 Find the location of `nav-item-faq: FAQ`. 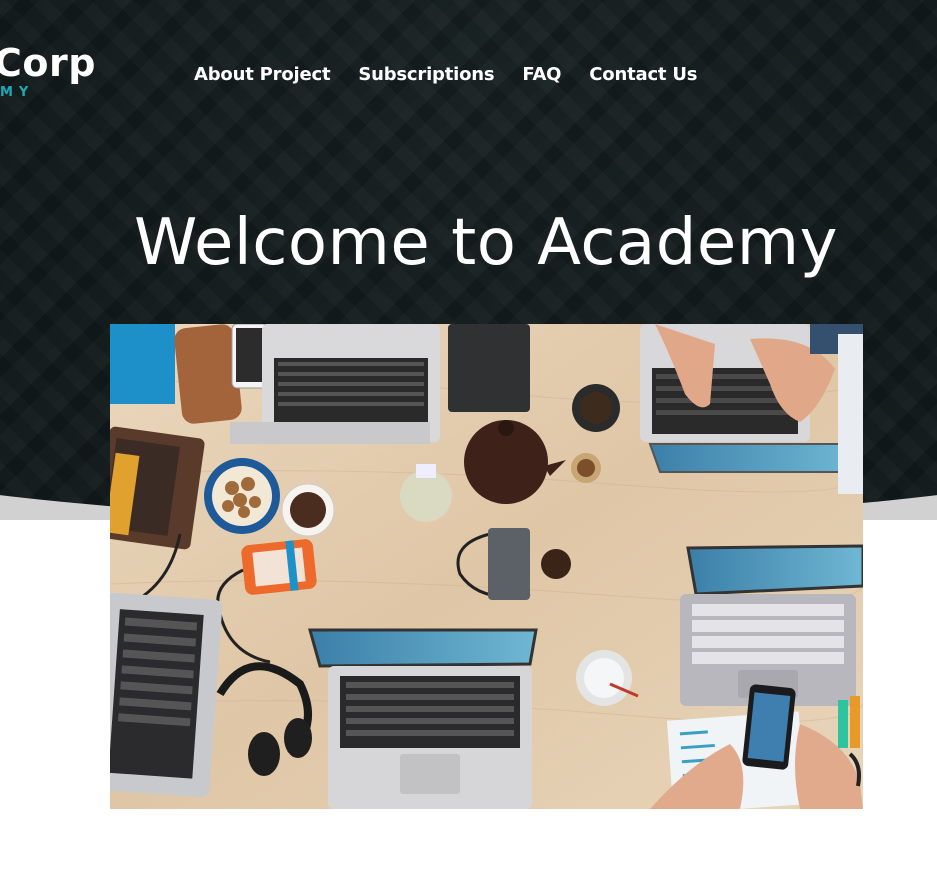

nav-item-faq: FAQ is located at coordinates (541, 74).